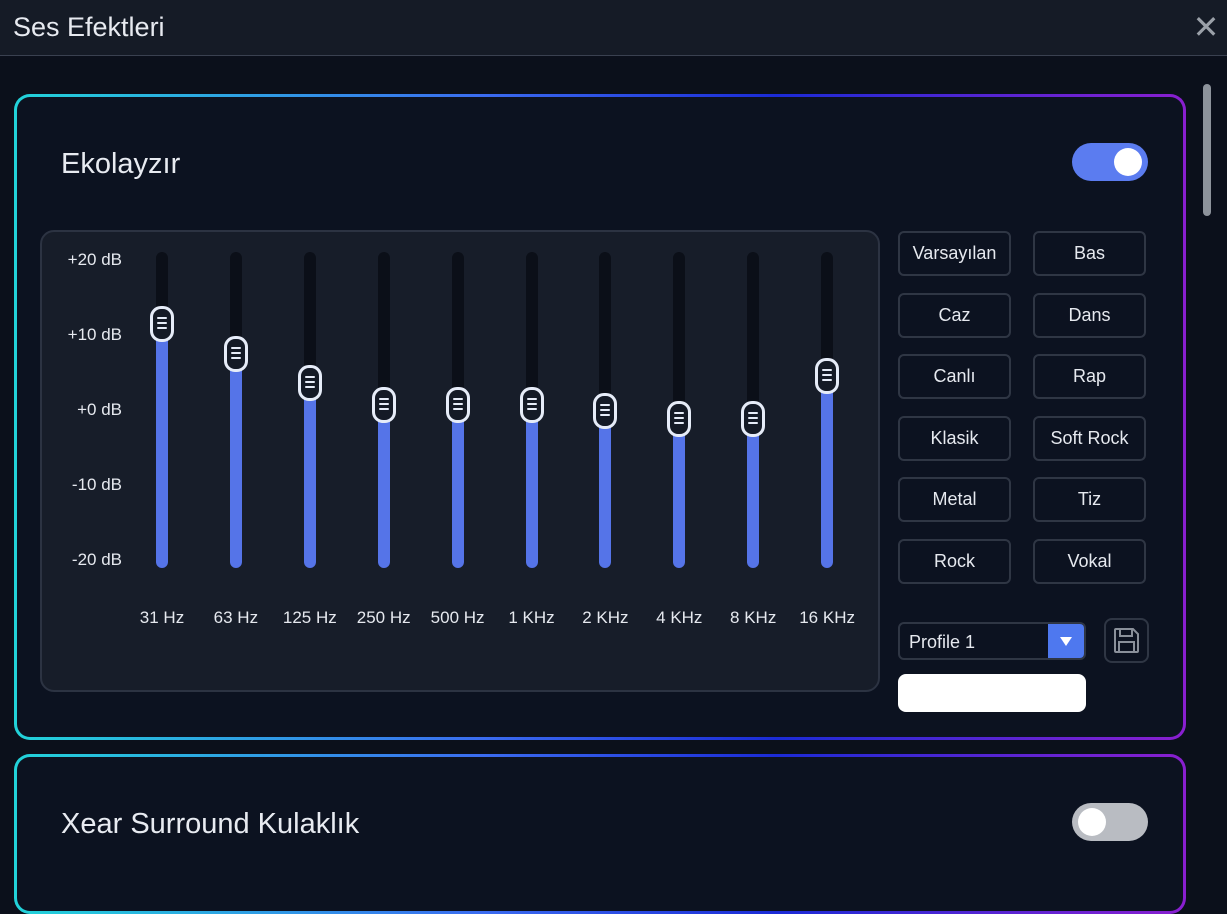 This screenshot has height=914, width=1227. I want to click on preset-button: Vokal, so click(1089, 561).